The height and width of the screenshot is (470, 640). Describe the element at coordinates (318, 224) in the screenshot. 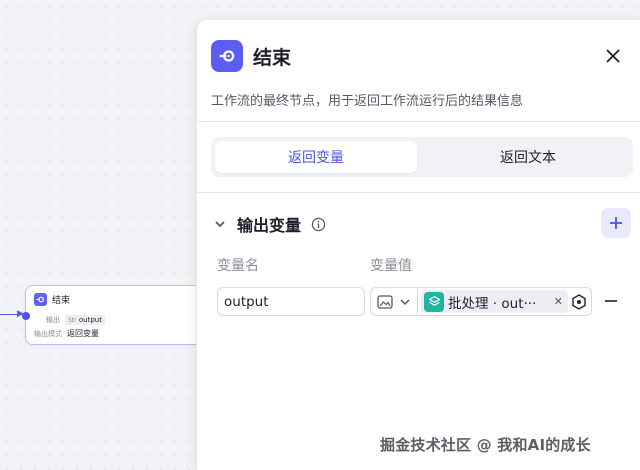

I see `info-icon` at that location.